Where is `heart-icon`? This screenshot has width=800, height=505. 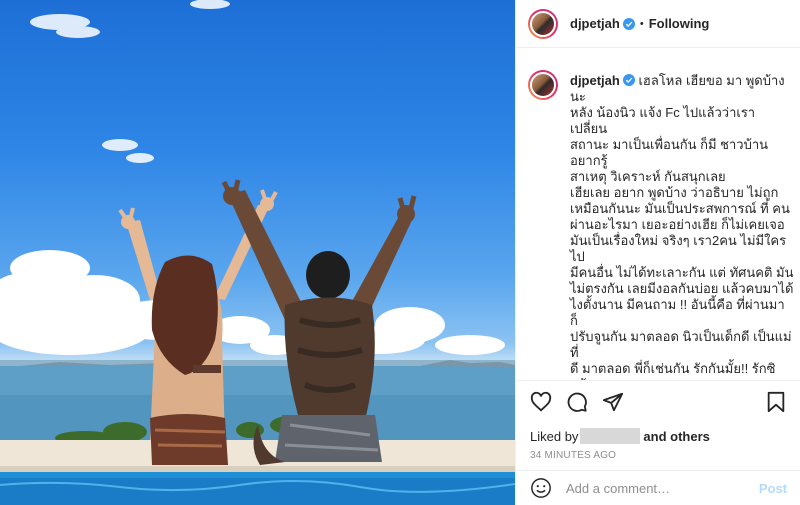
heart-icon is located at coordinates (541, 402).